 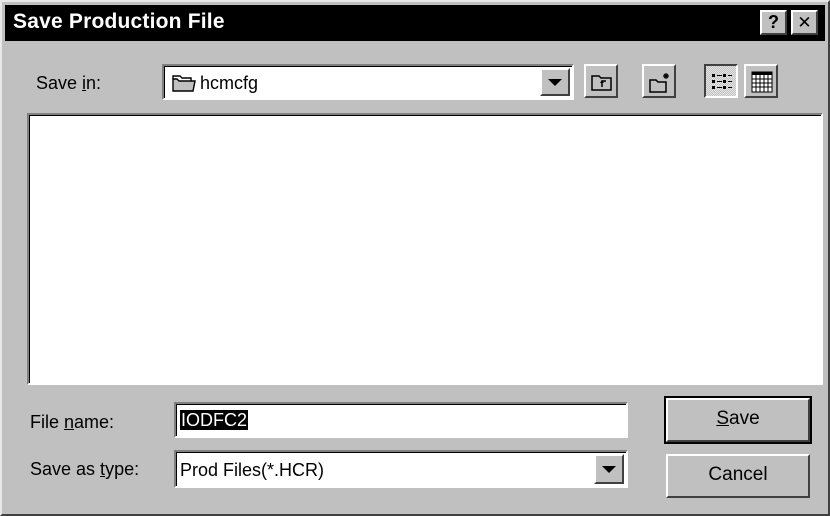 I want to click on help-button: ?, so click(x=773, y=22).